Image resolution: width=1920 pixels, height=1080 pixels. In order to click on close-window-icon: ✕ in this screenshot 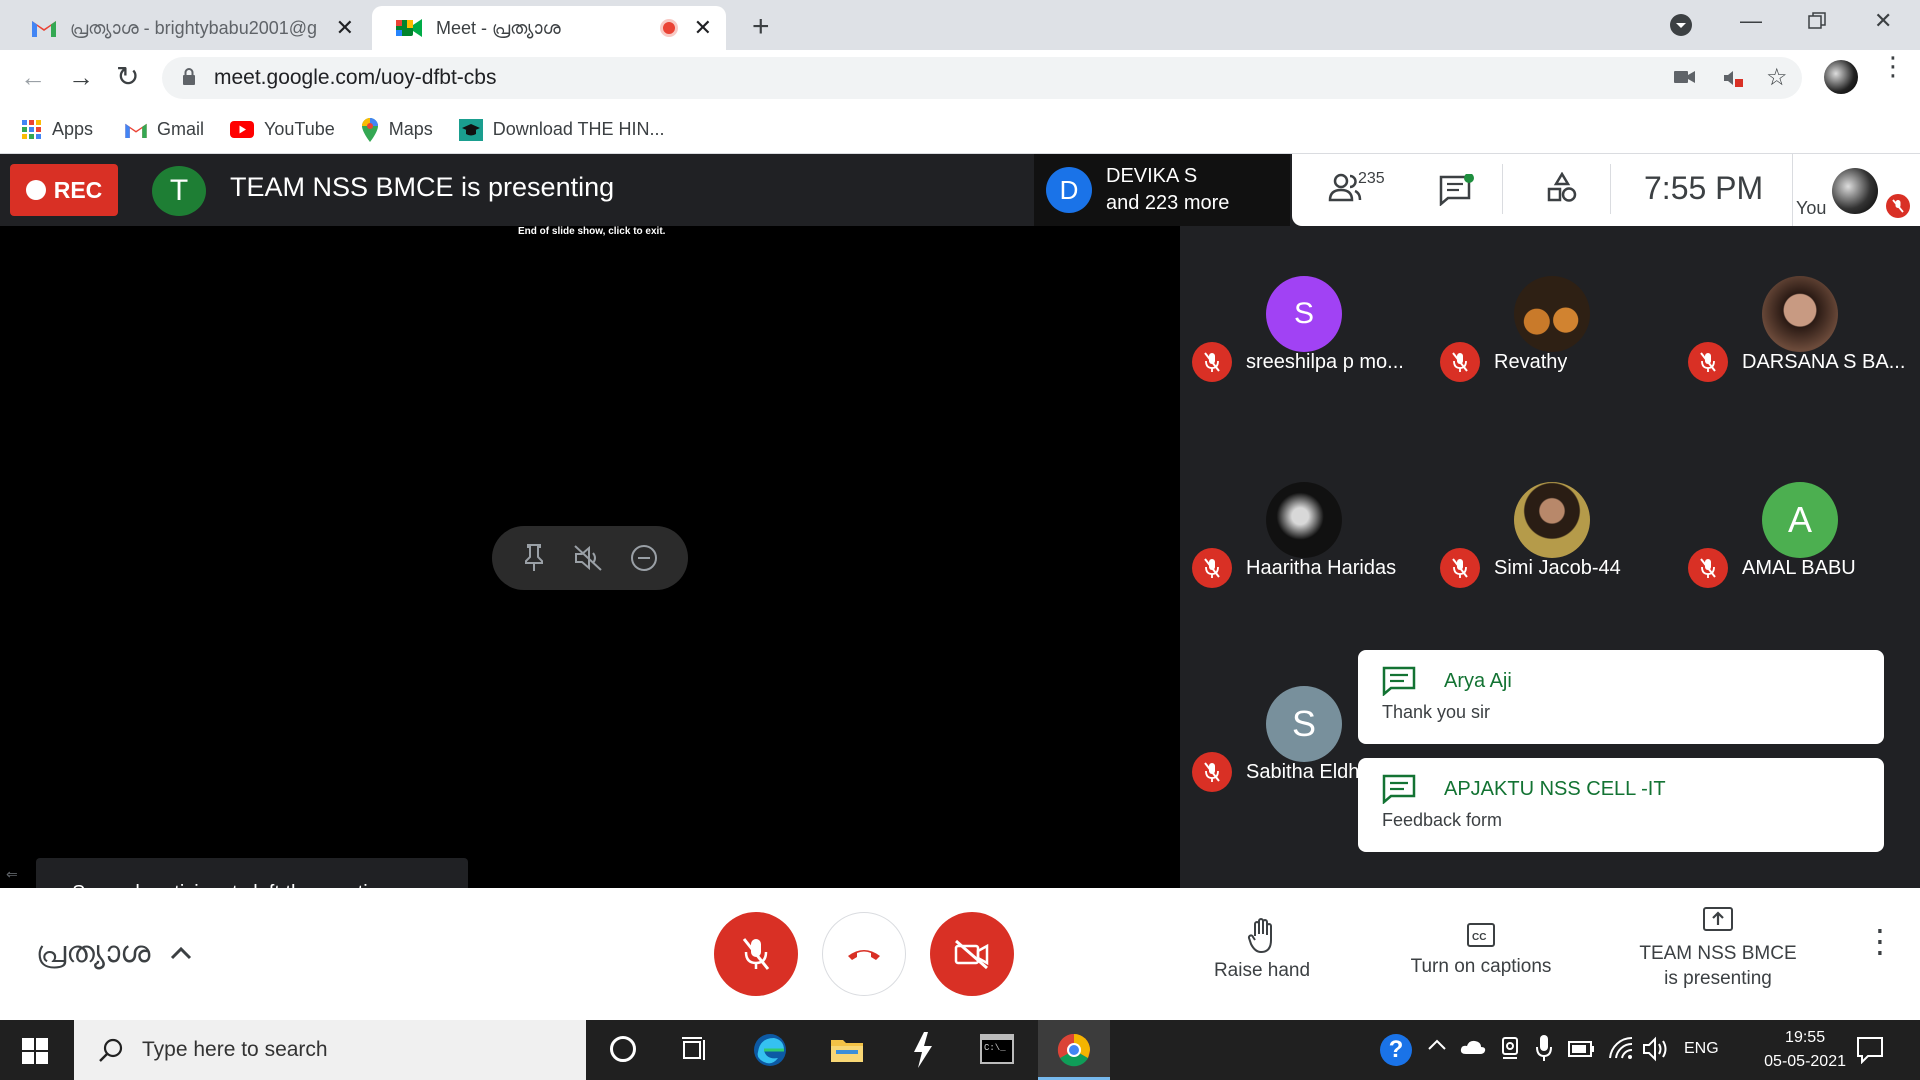, I will do `click(1883, 21)`.